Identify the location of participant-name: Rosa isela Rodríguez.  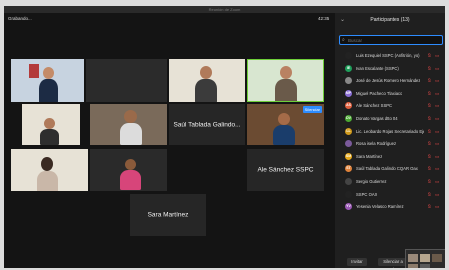
(376, 144).